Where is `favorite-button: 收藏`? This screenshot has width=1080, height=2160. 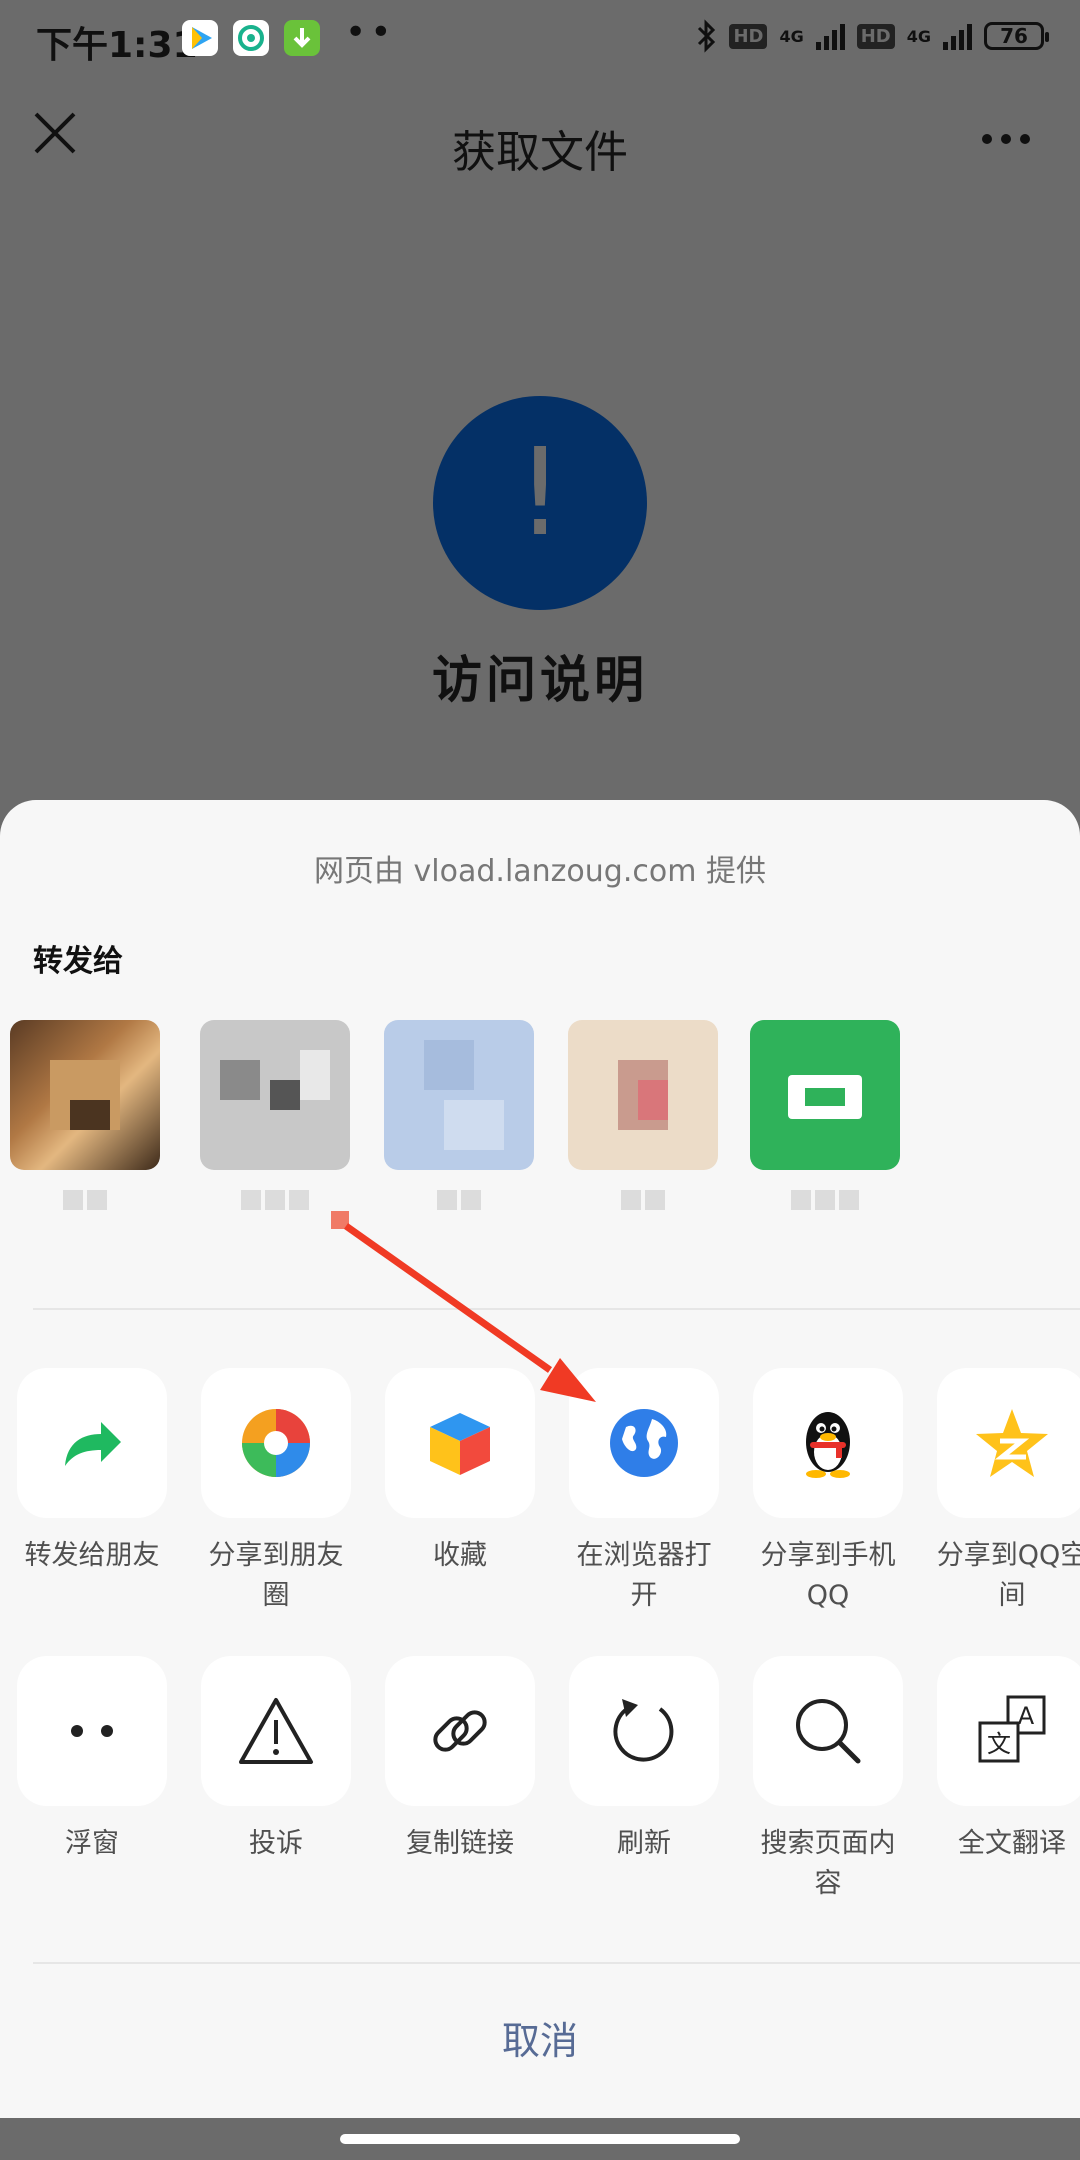
favorite-button: 收藏 is located at coordinates (460, 1472).